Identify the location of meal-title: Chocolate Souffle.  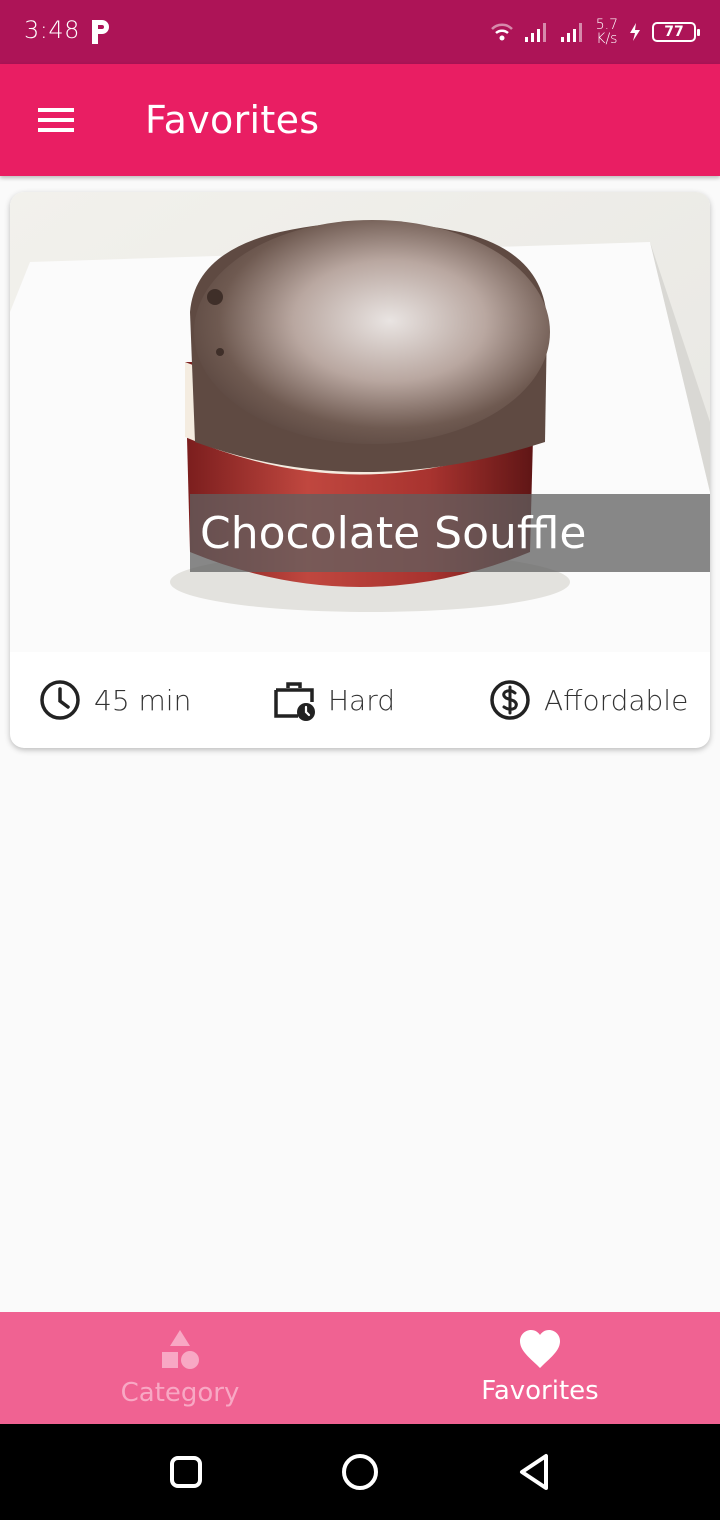
(393, 533).